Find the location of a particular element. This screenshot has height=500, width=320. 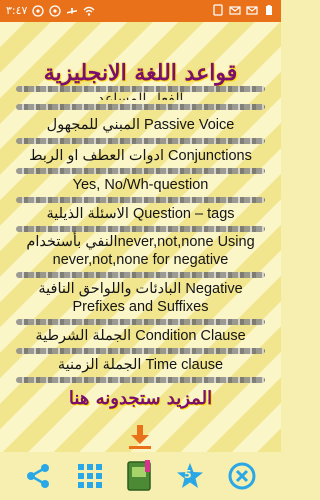

status-bar: ٣:٤٧ is located at coordinates (140, 11).